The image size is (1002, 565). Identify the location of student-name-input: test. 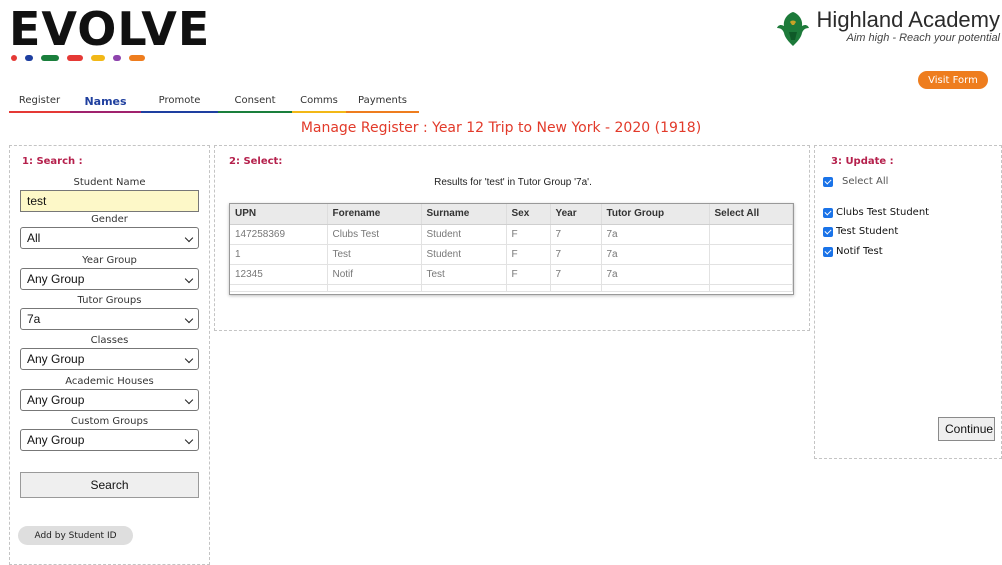
(109, 201).